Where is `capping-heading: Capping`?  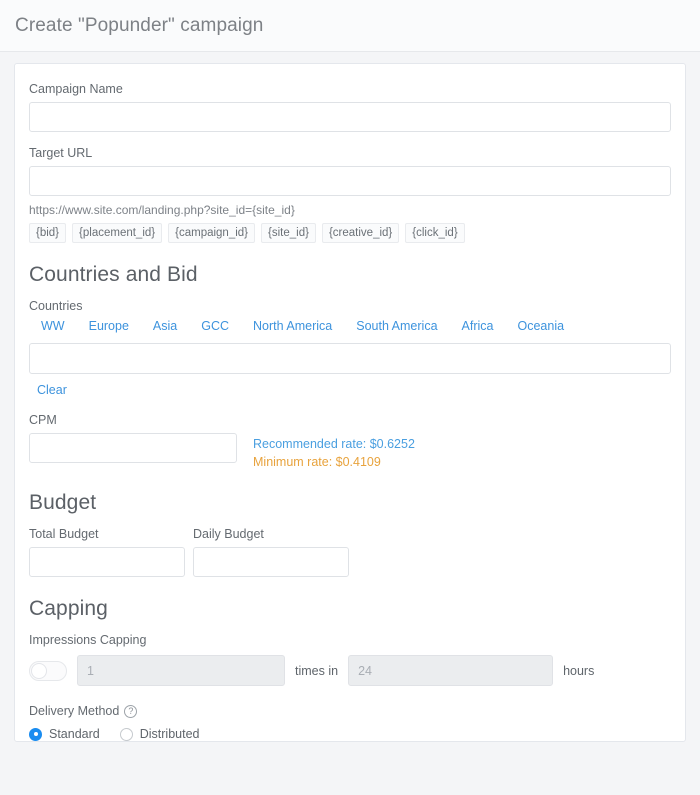
capping-heading: Capping is located at coordinates (68, 608).